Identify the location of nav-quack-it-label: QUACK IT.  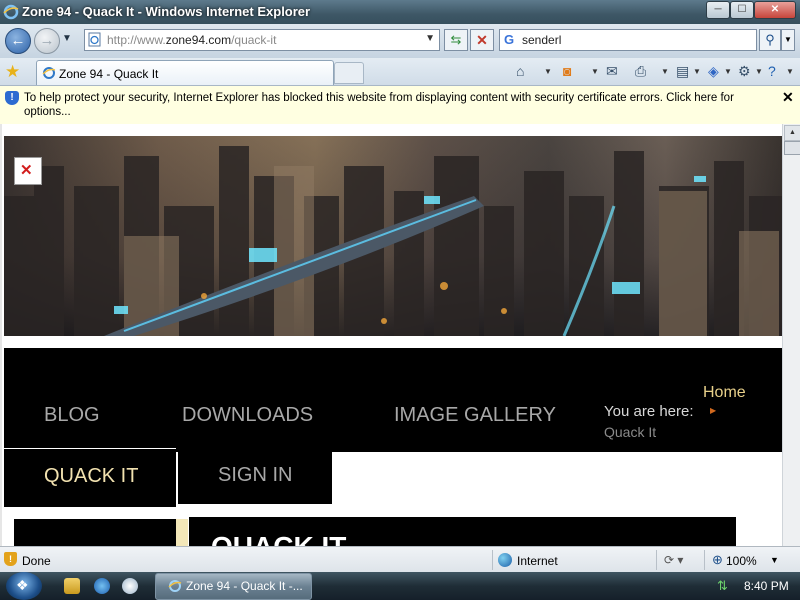
(91, 476).